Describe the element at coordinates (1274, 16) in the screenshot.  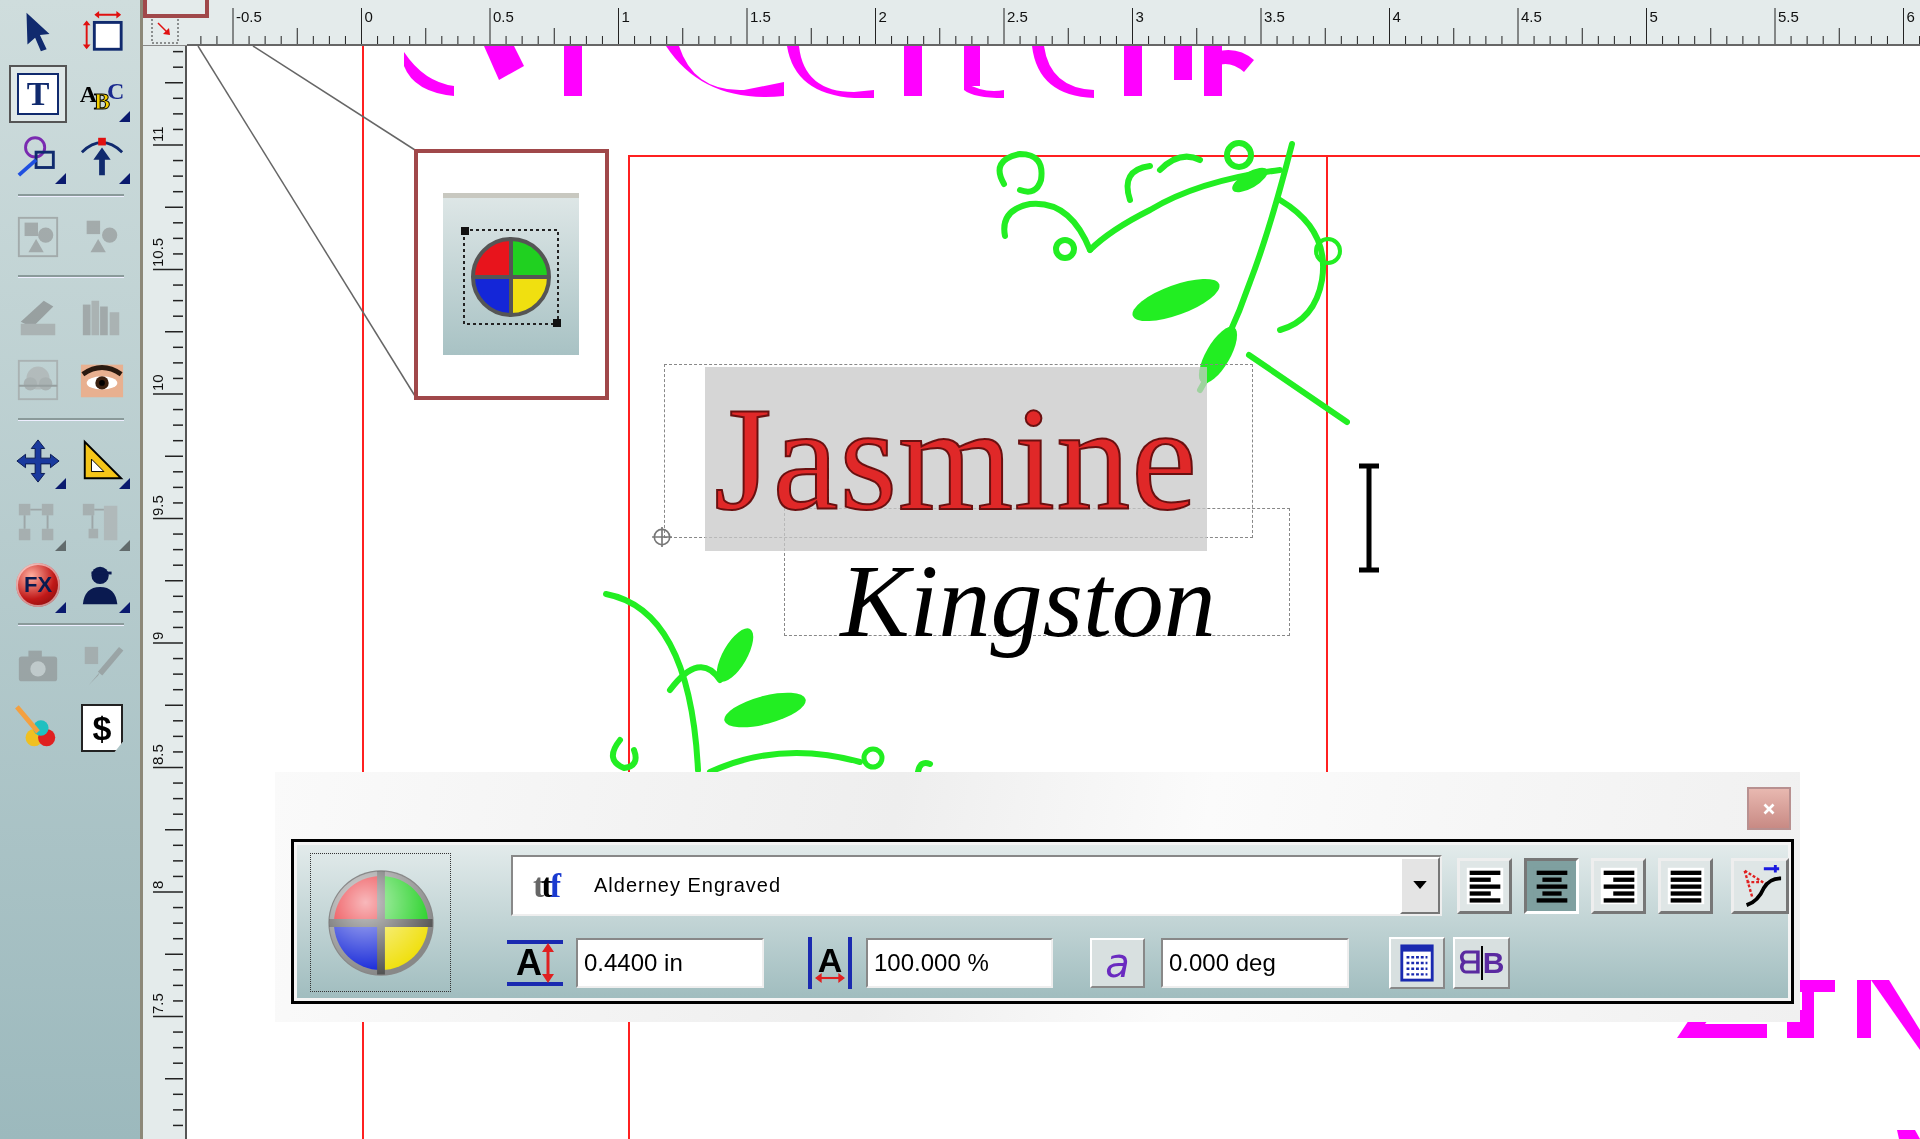
I see `ruler-label: 3.5` at that location.